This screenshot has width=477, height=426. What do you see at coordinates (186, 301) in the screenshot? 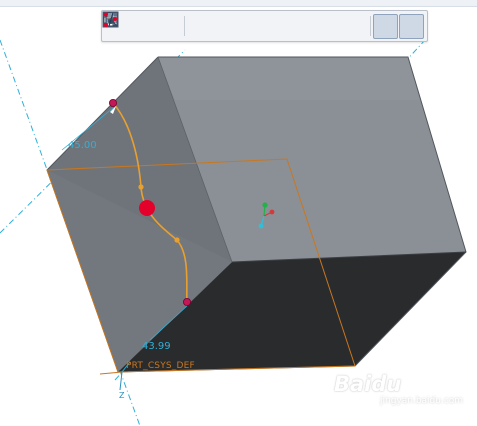
I see `curve-endpoint-bottom` at bounding box center [186, 301].